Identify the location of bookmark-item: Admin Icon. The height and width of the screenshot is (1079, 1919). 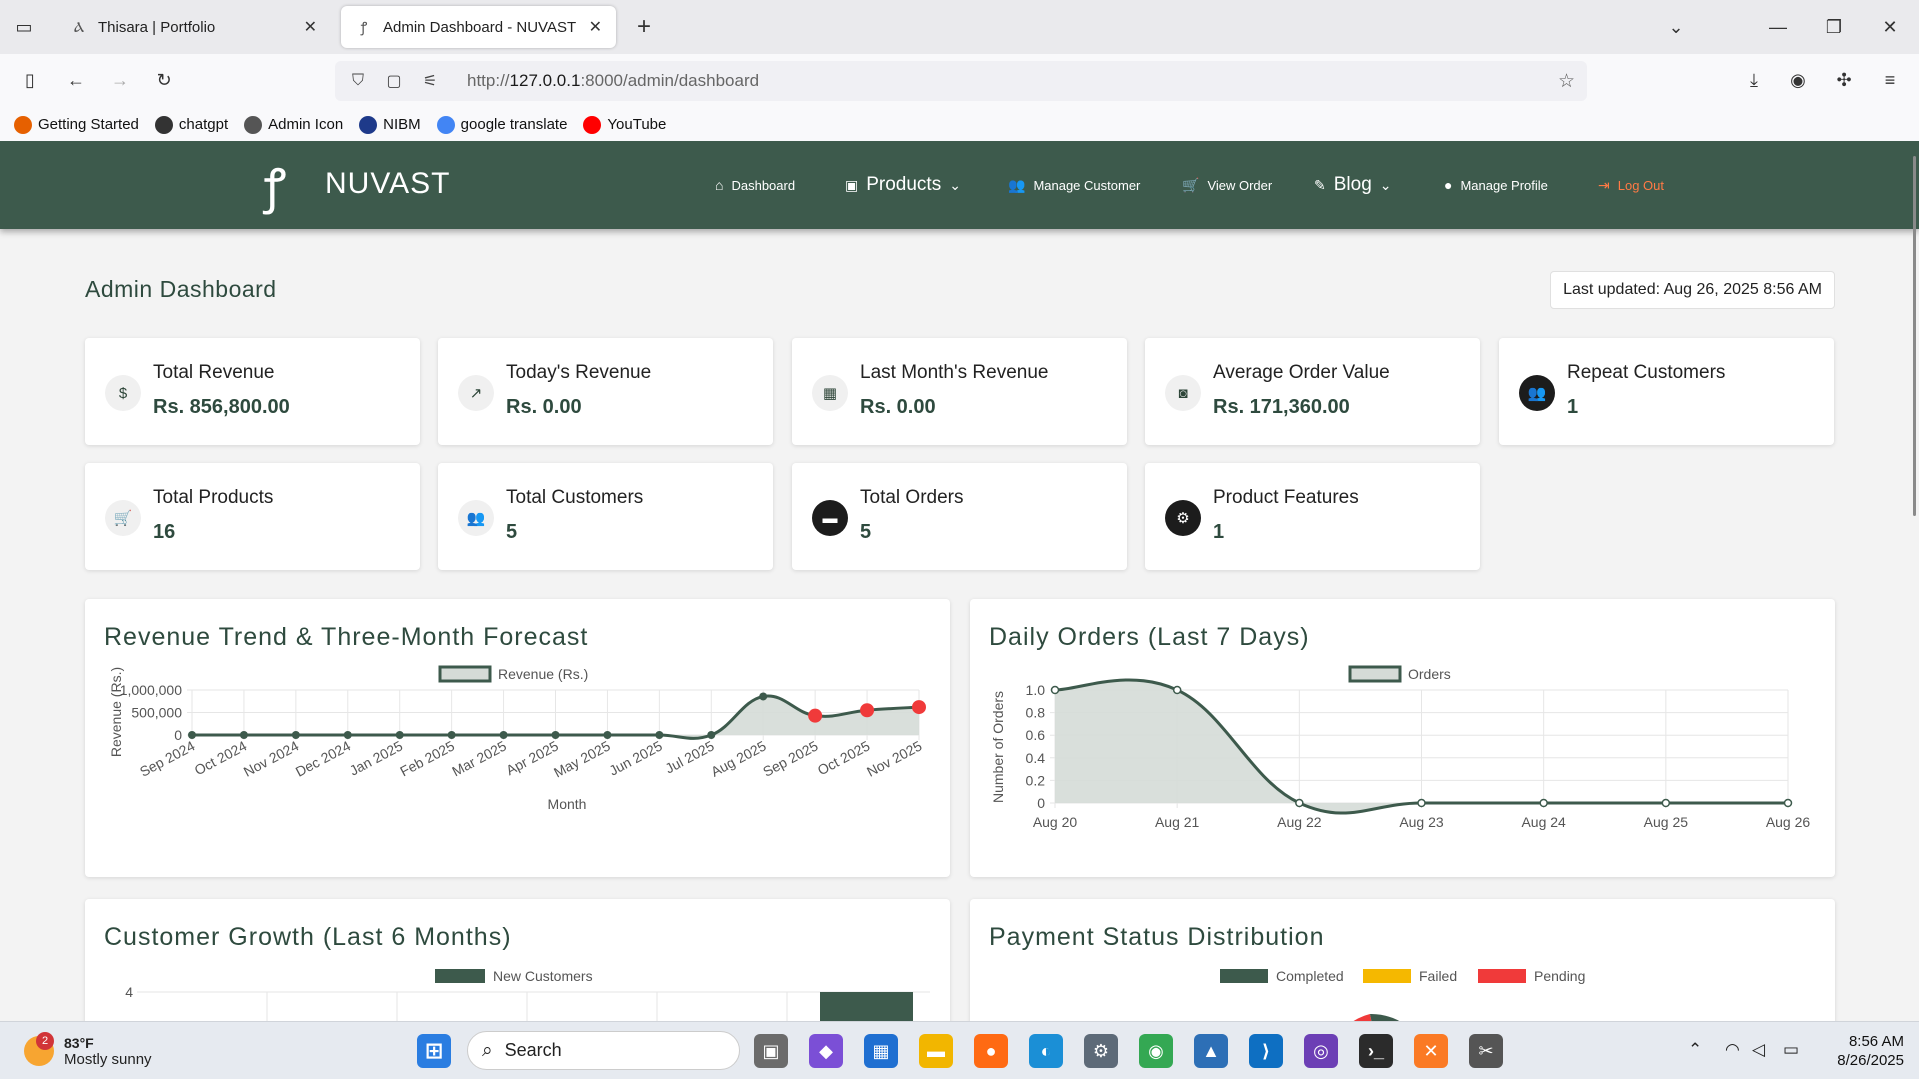
(294, 124).